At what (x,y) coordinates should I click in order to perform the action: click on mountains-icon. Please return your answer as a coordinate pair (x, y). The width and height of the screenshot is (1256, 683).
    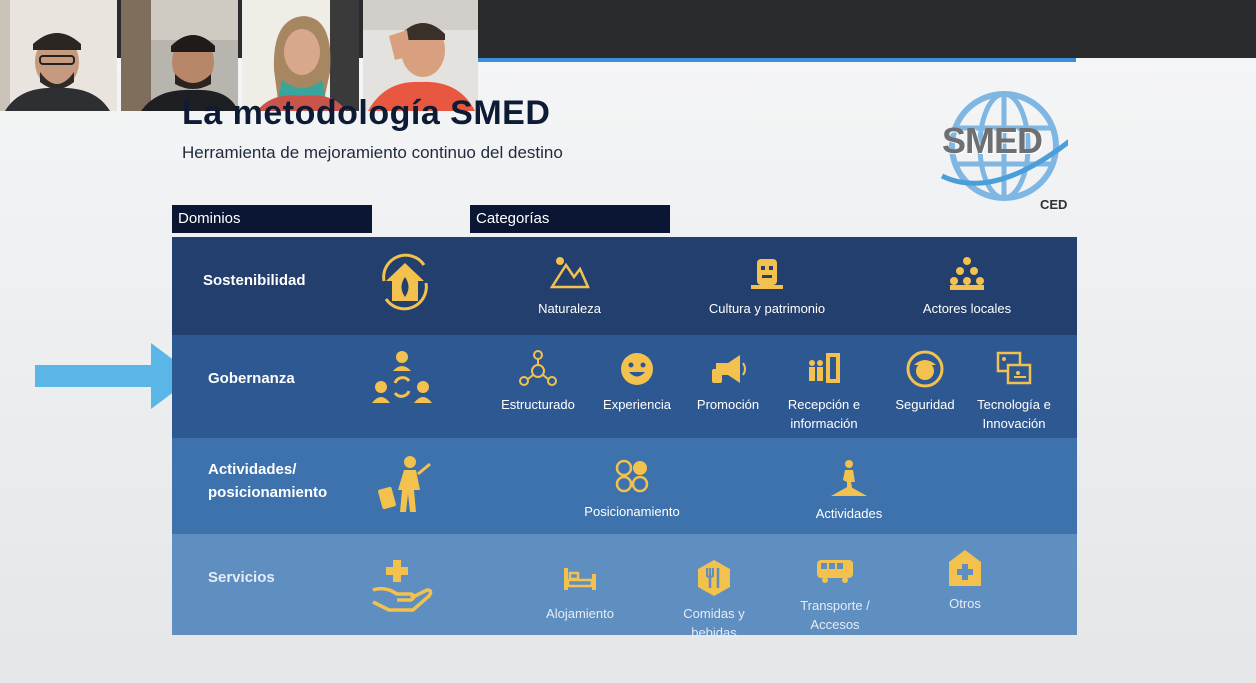
    Looking at the image, I should click on (569, 273).